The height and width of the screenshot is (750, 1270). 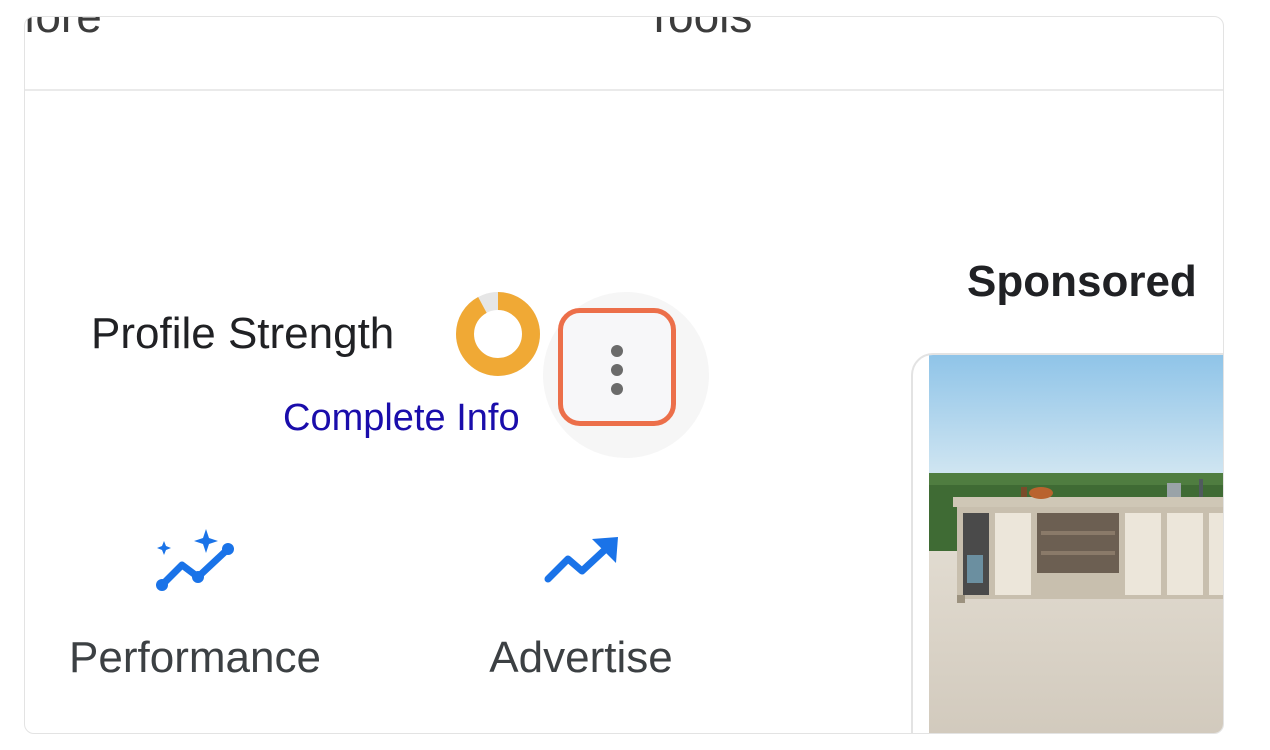 What do you see at coordinates (581, 657) in the screenshot?
I see `advertise-label: Advertise` at bounding box center [581, 657].